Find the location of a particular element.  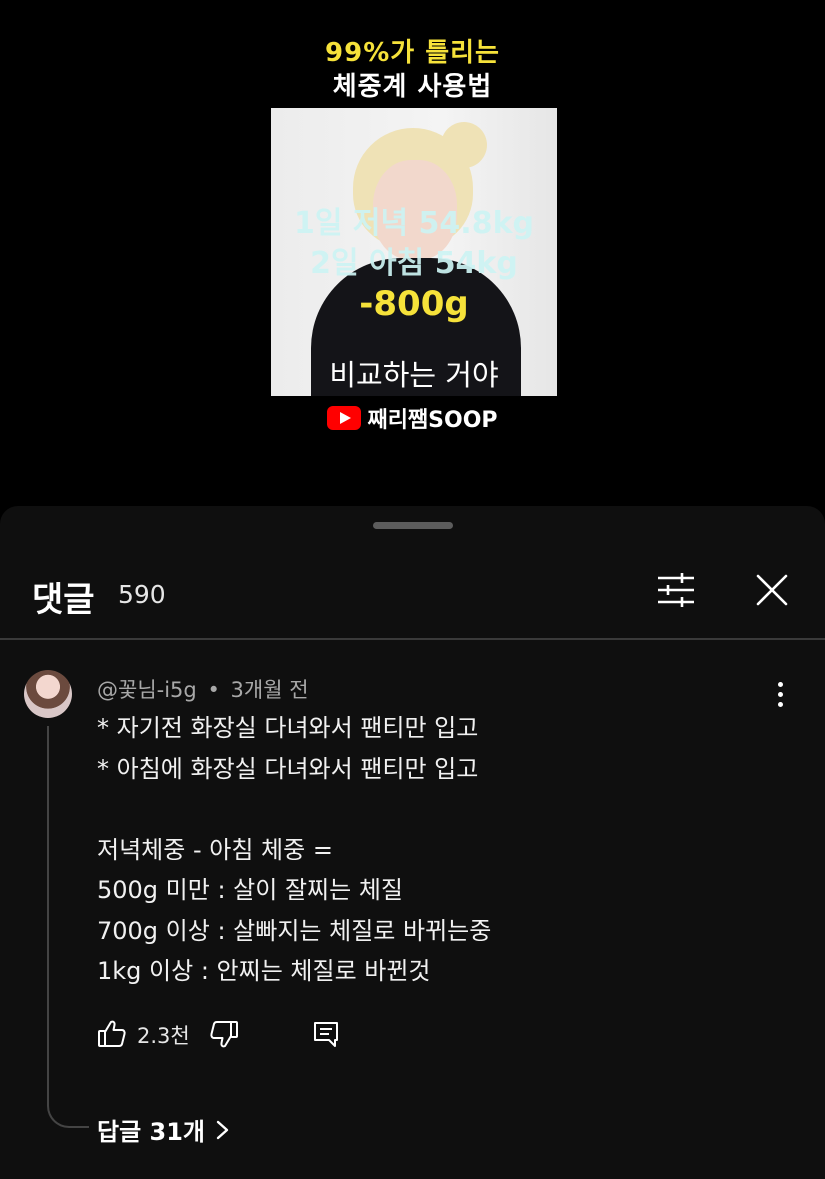

avatar is located at coordinates (48, 694).